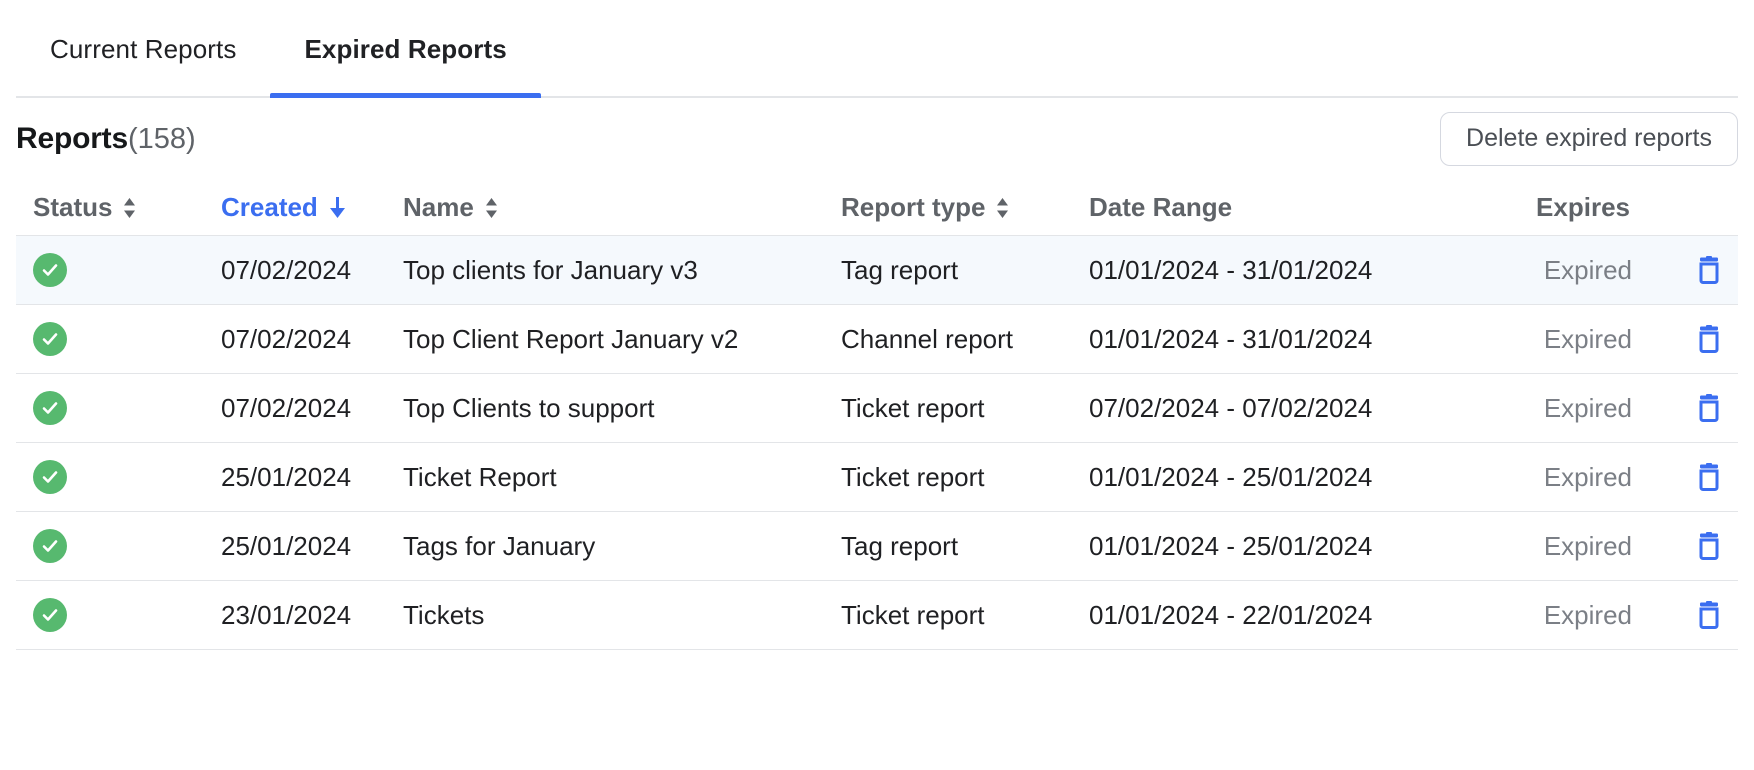 This screenshot has width=1754, height=770. Describe the element at coordinates (499, 545) in the screenshot. I see `cell-name: Tags for January` at that location.